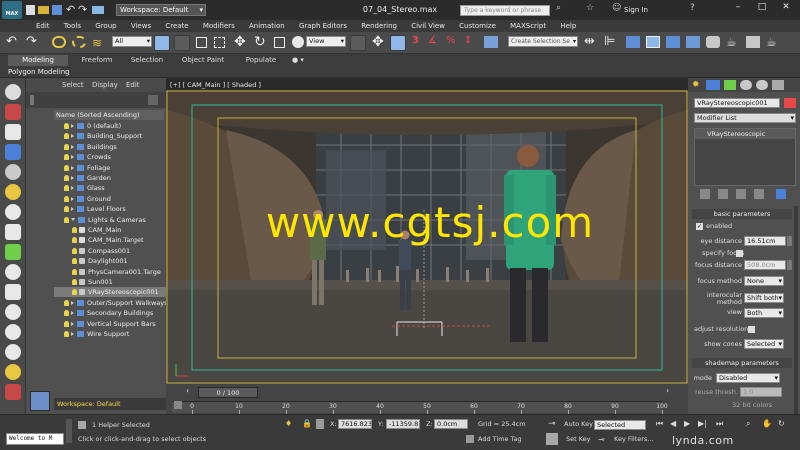 The height and width of the screenshot is (450, 800). Describe the element at coordinates (13, 312) in the screenshot. I see `display-xrefs-icon` at that location.